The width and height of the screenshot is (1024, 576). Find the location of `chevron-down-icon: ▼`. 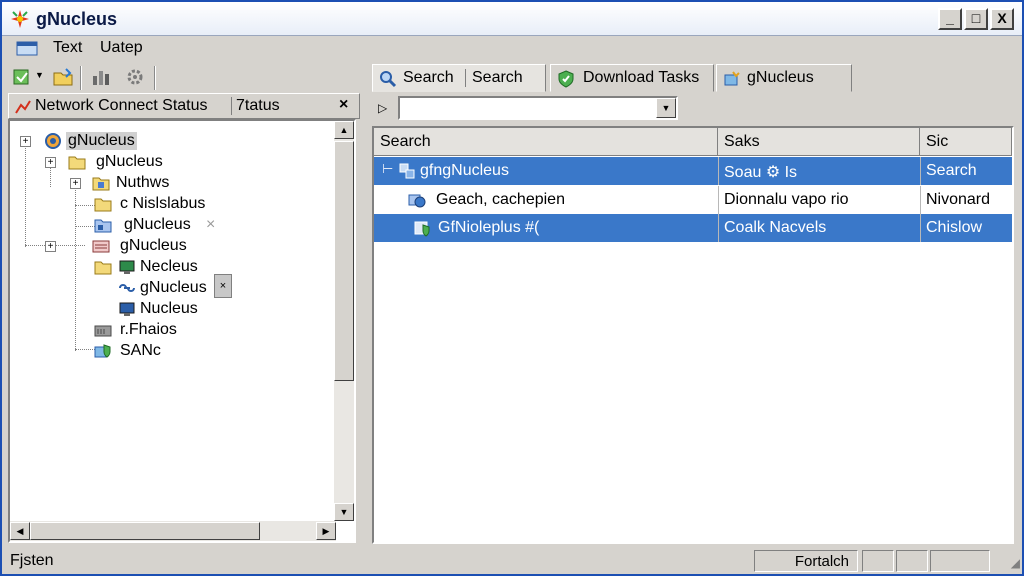

chevron-down-icon: ▼ is located at coordinates (666, 108).